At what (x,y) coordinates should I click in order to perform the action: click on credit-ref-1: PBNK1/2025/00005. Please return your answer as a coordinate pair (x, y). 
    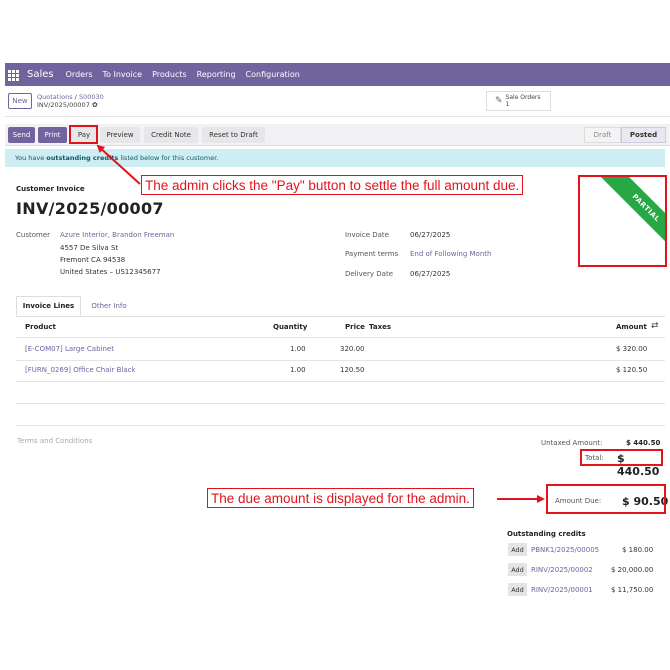
    Looking at the image, I should click on (565, 550).